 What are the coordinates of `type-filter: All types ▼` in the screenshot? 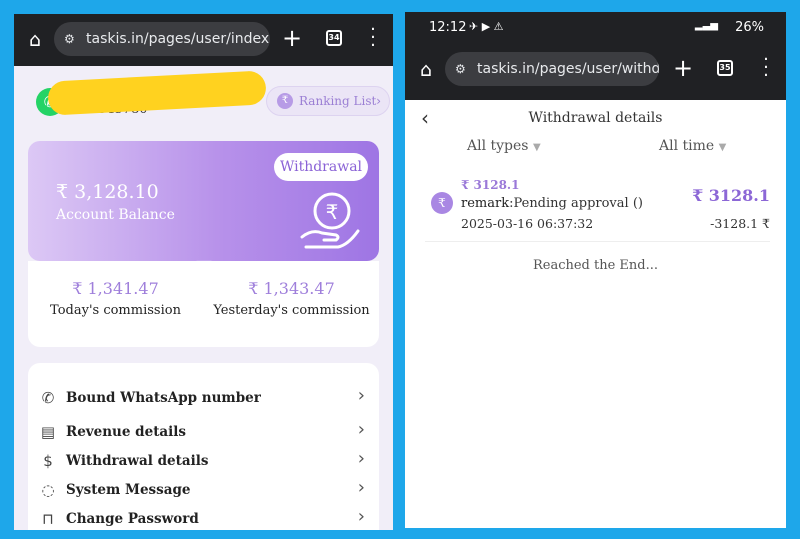 It's located at (504, 146).